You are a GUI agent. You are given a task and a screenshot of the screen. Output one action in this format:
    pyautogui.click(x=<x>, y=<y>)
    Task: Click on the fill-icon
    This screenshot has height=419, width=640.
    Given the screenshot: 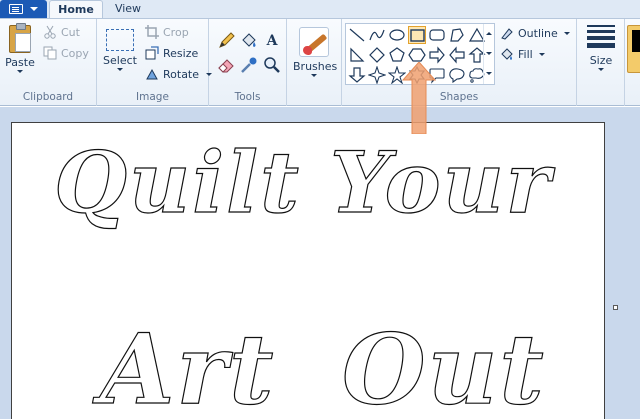 What is the action you would take?
    pyautogui.click(x=249, y=40)
    